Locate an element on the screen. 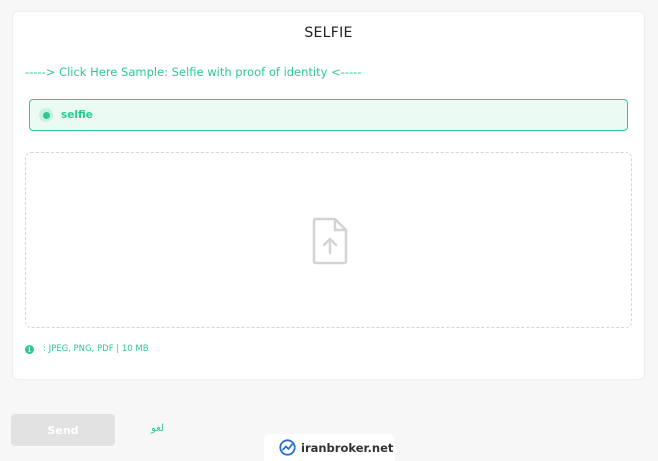  option-label: selfie is located at coordinates (77, 115).